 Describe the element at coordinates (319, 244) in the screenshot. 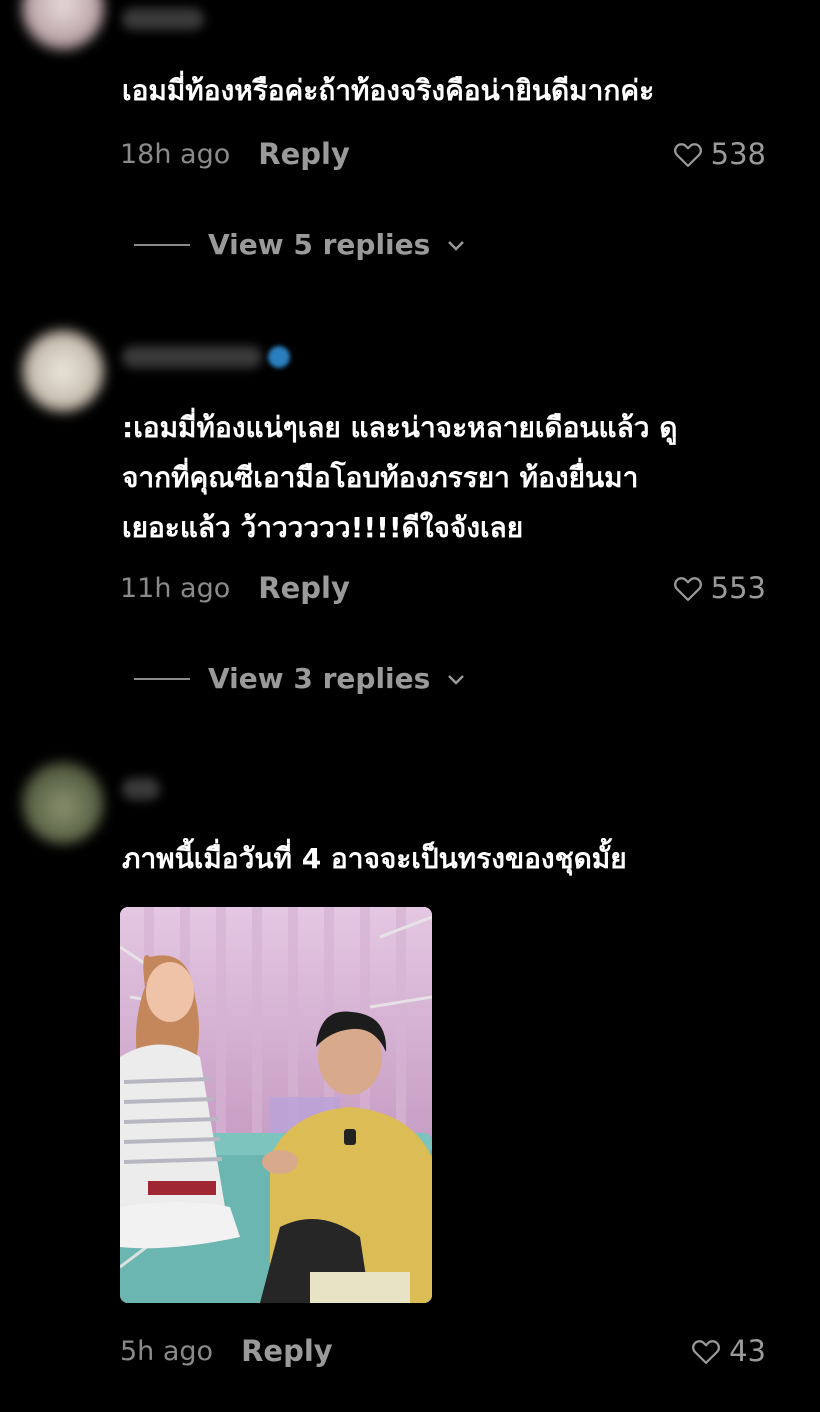

I see `view-replies-label: View 5 replies` at that location.